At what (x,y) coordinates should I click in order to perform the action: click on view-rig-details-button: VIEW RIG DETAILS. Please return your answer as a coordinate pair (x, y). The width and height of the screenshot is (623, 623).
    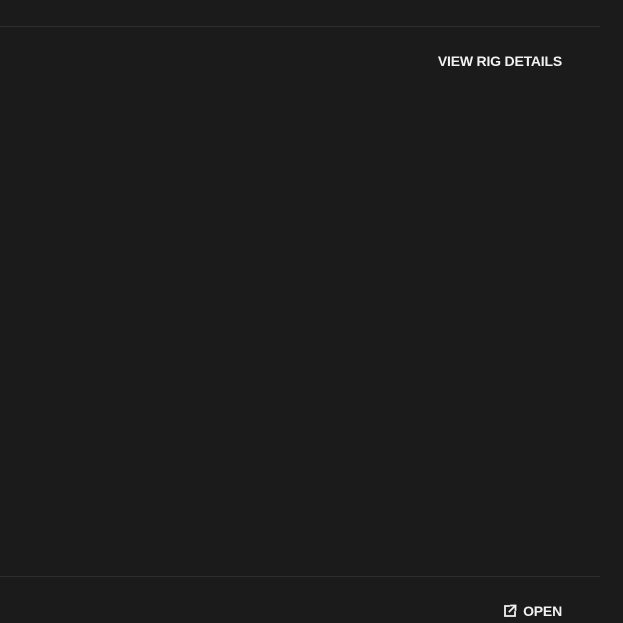
    Looking at the image, I should click on (500, 61).